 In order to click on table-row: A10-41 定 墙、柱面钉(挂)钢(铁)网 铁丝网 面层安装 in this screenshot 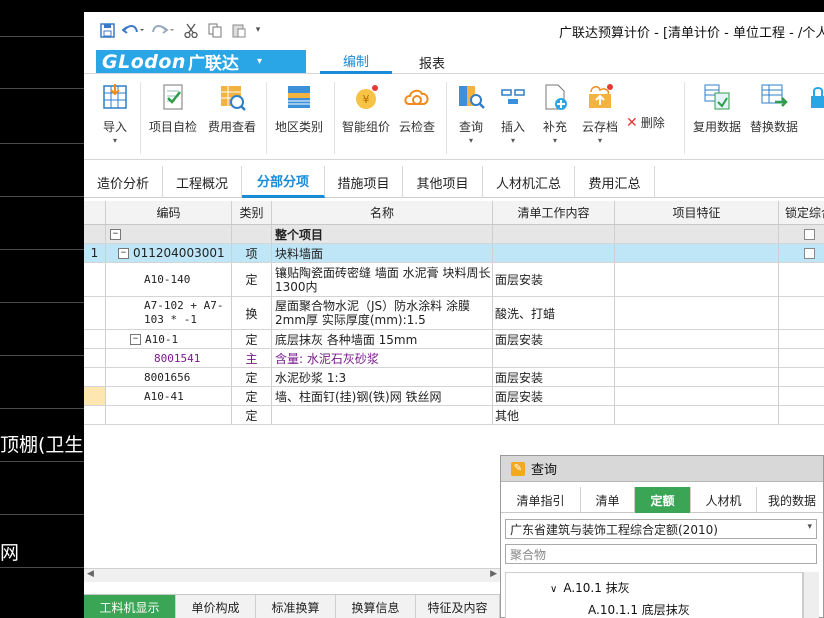, I will do `click(454, 396)`.